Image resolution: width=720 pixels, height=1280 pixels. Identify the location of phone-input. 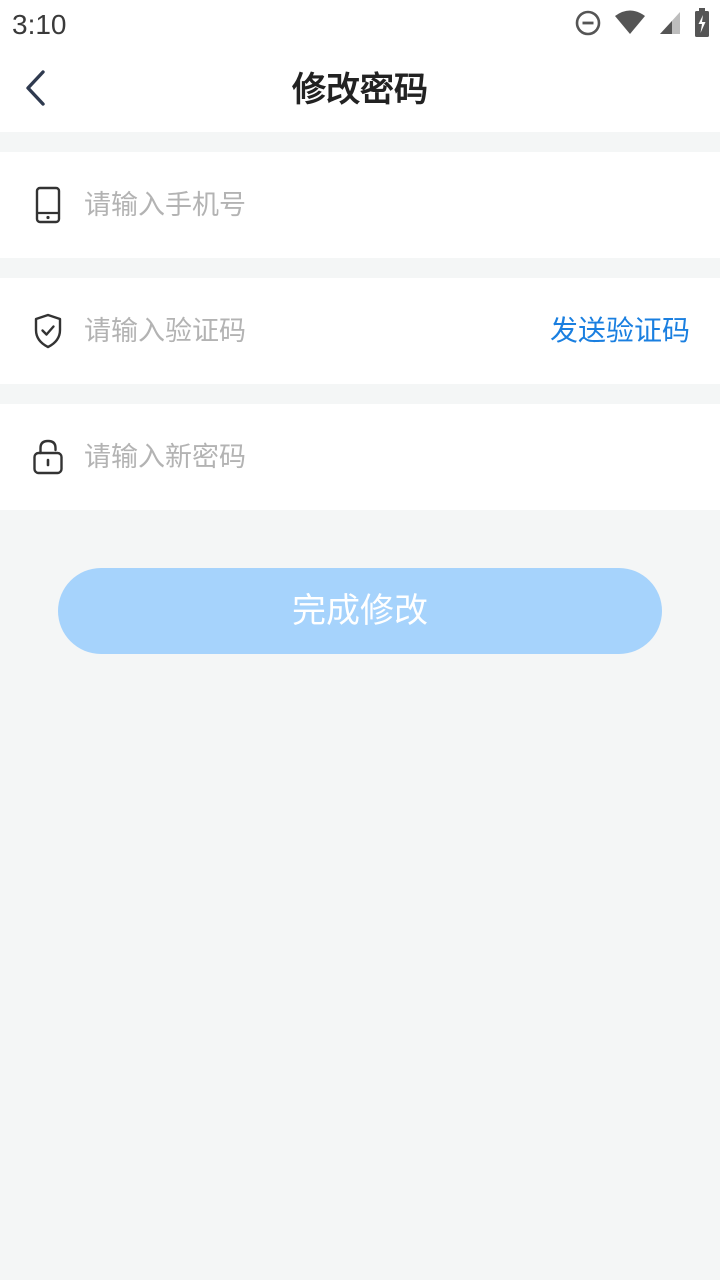
(364, 205).